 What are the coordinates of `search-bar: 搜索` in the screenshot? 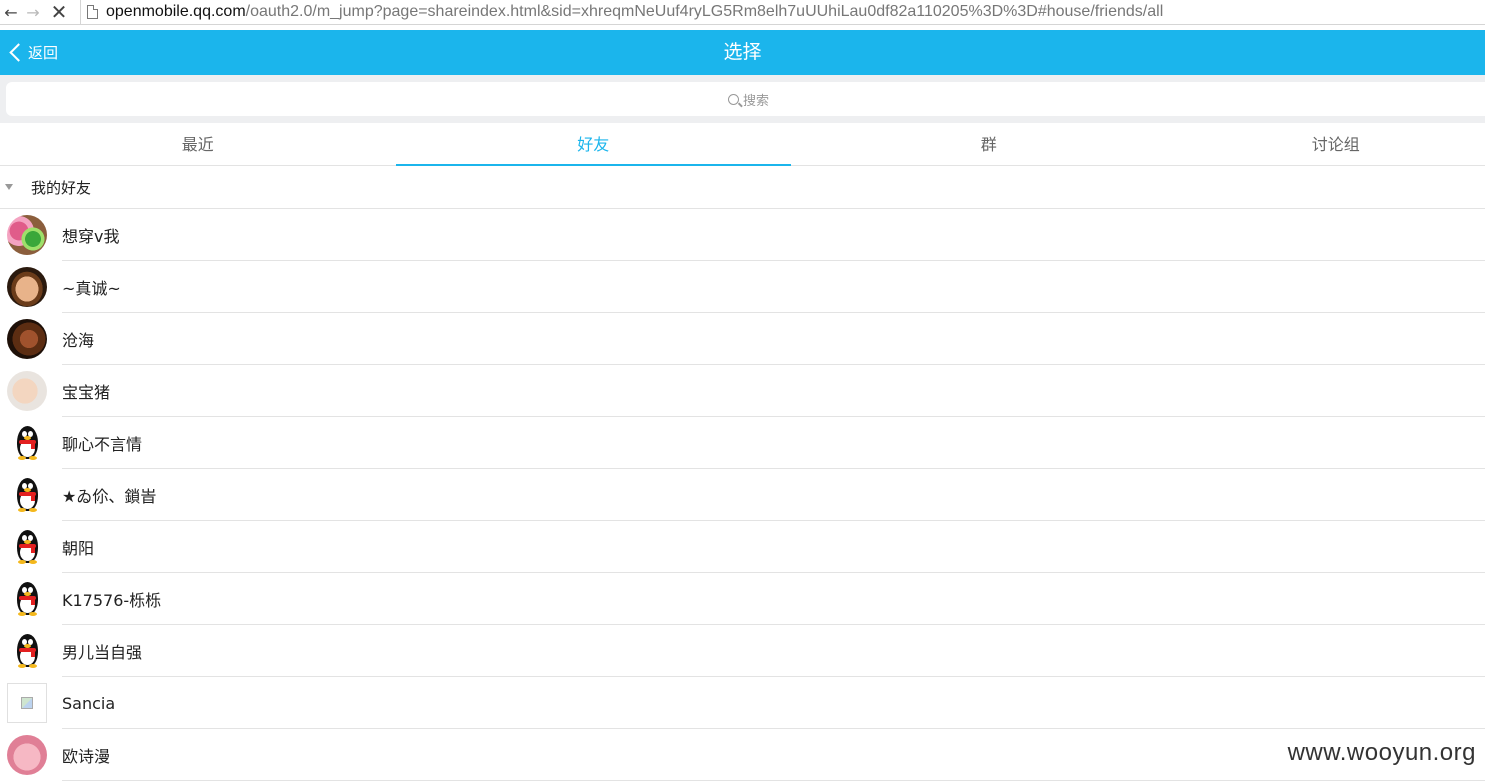 It's located at (742, 99).